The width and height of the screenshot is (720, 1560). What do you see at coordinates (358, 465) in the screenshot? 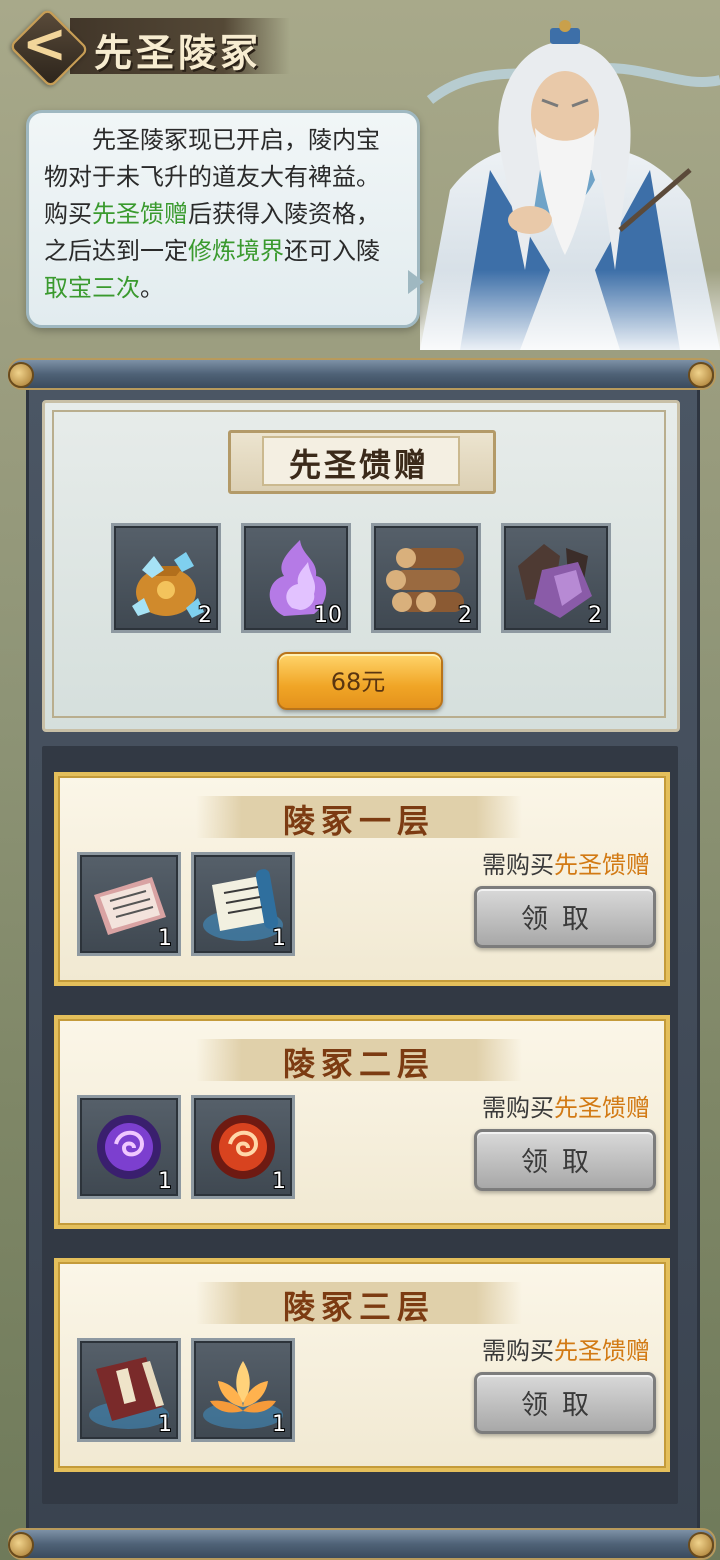
I see `gift-title: 先圣馈赠` at bounding box center [358, 465].